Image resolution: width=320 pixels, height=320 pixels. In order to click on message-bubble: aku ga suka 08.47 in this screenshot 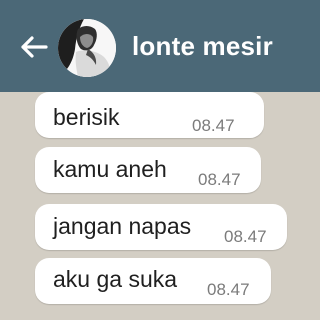, I will do `click(153, 281)`.